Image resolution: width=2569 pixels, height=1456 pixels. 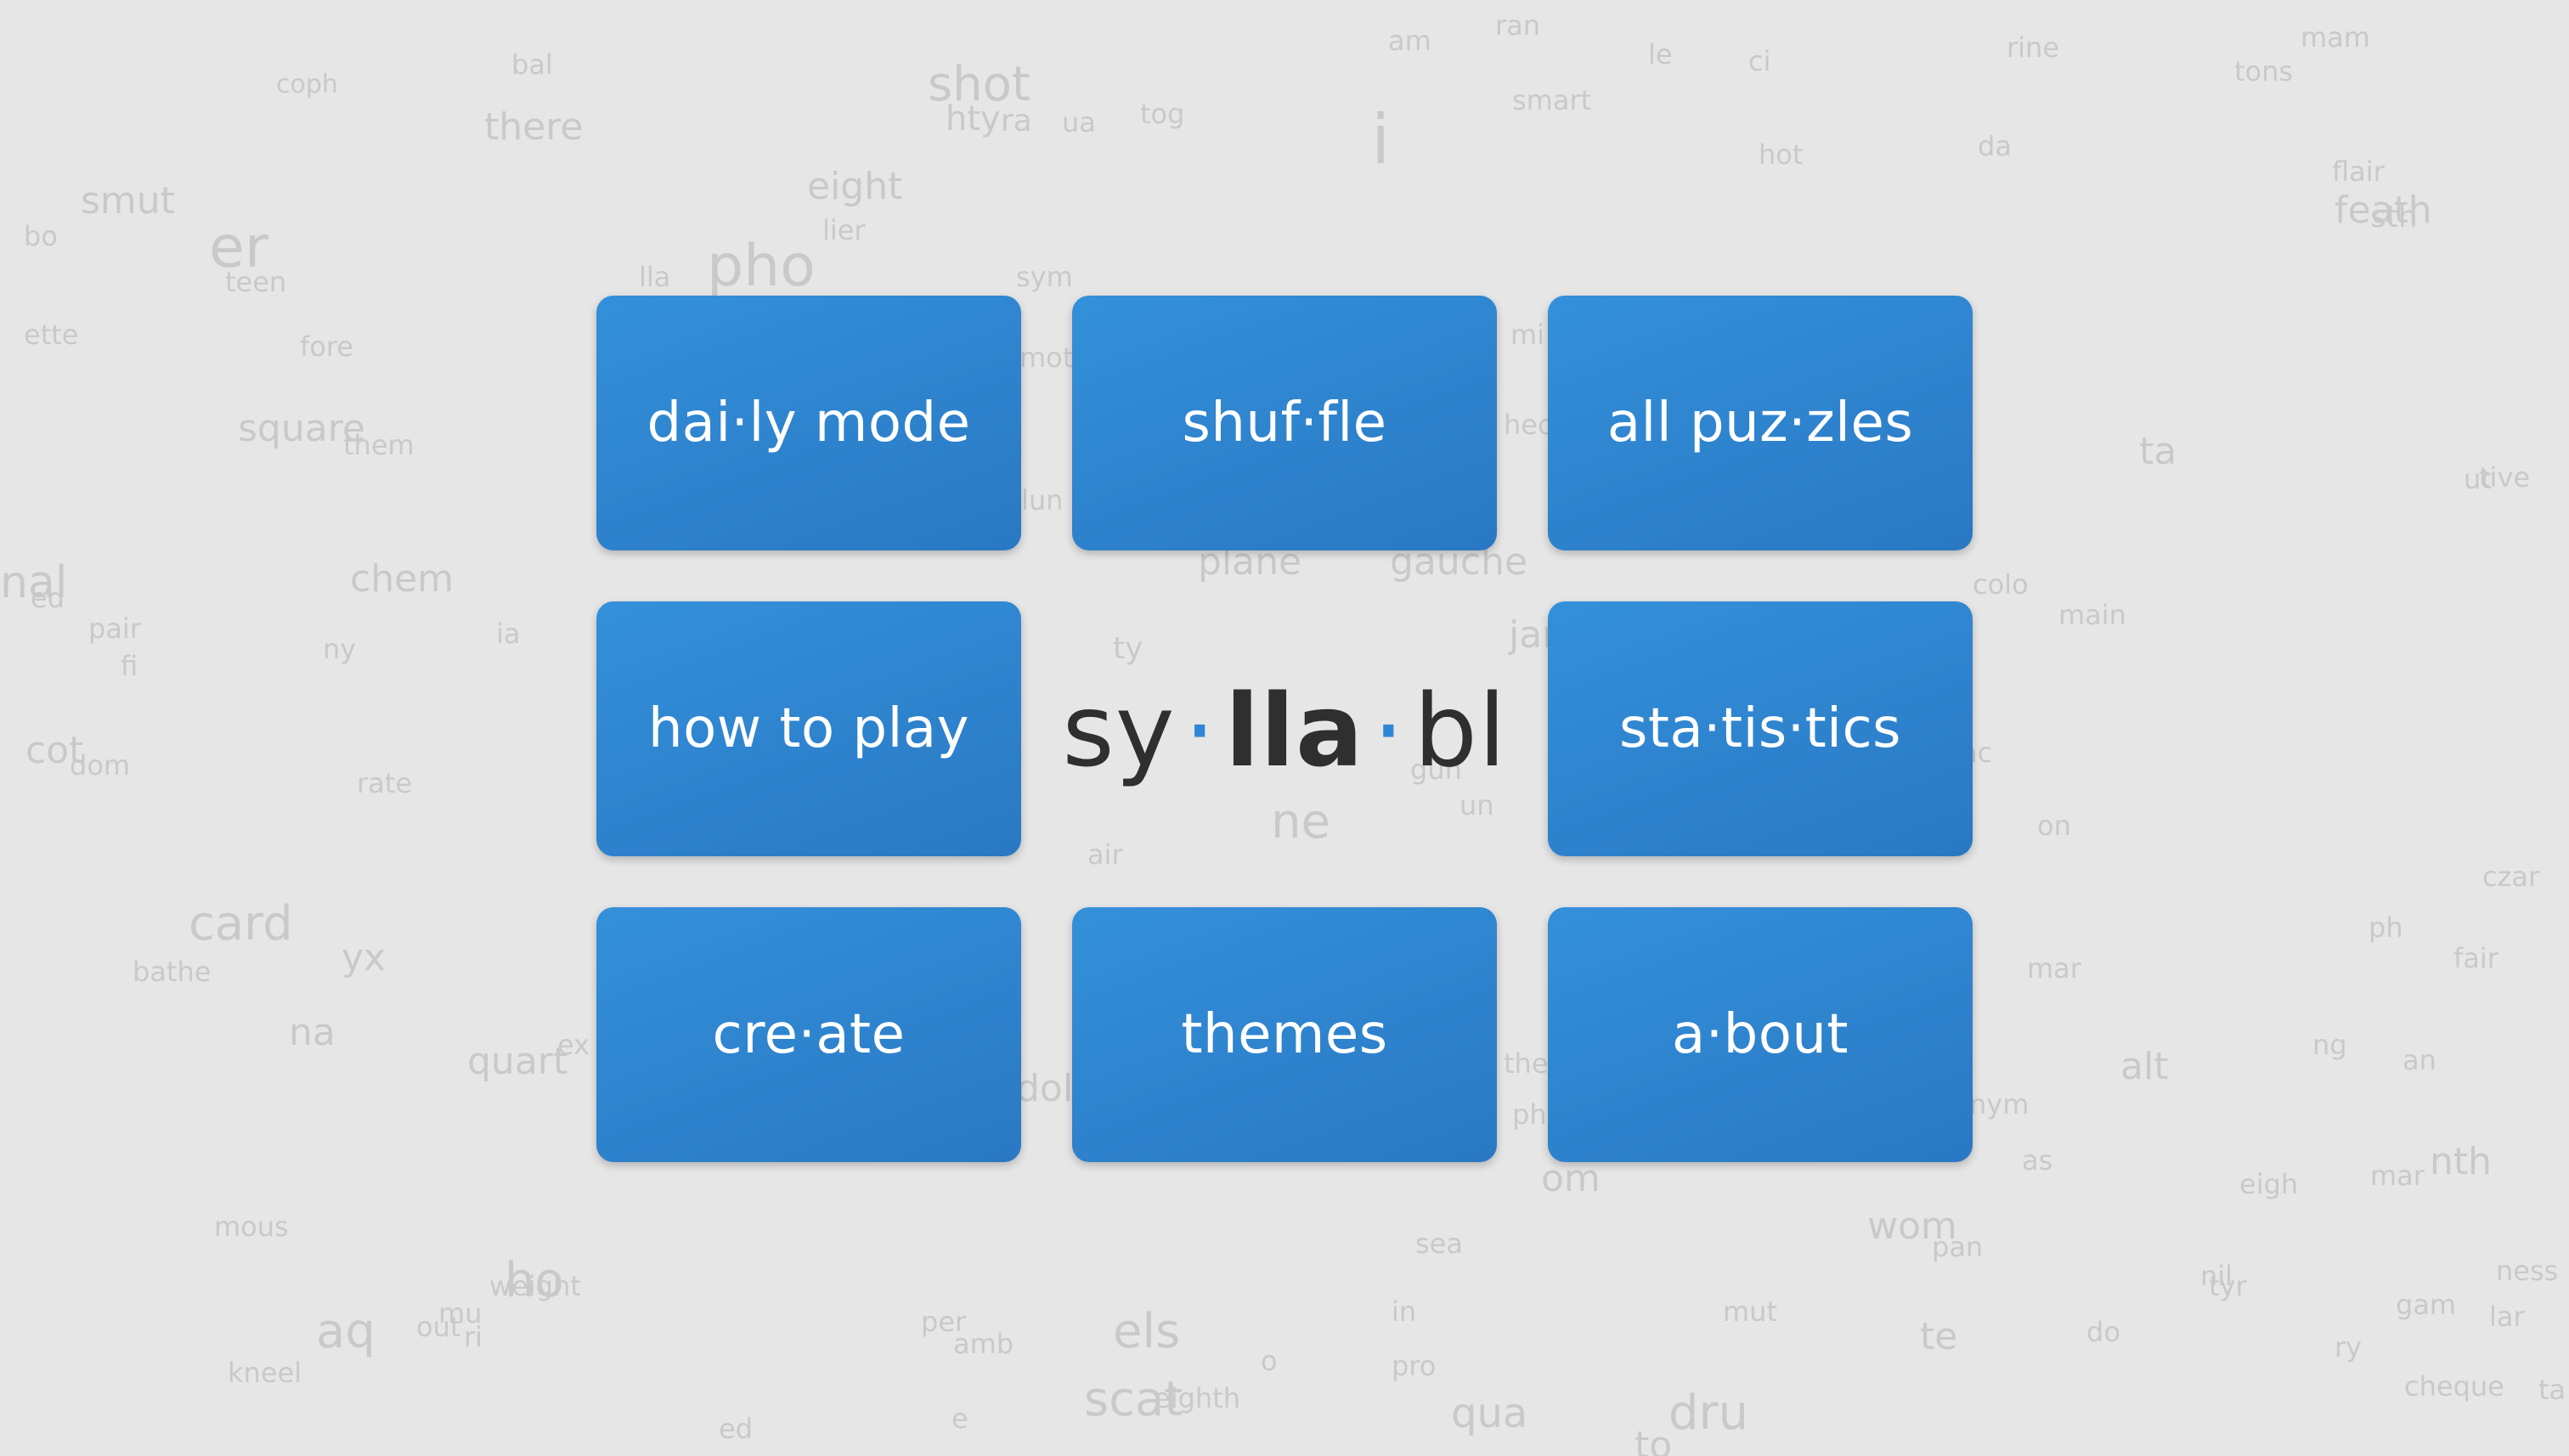 What do you see at coordinates (1105, 854) in the screenshot?
I see `background-word: air` at bounding box center [1105, 854].